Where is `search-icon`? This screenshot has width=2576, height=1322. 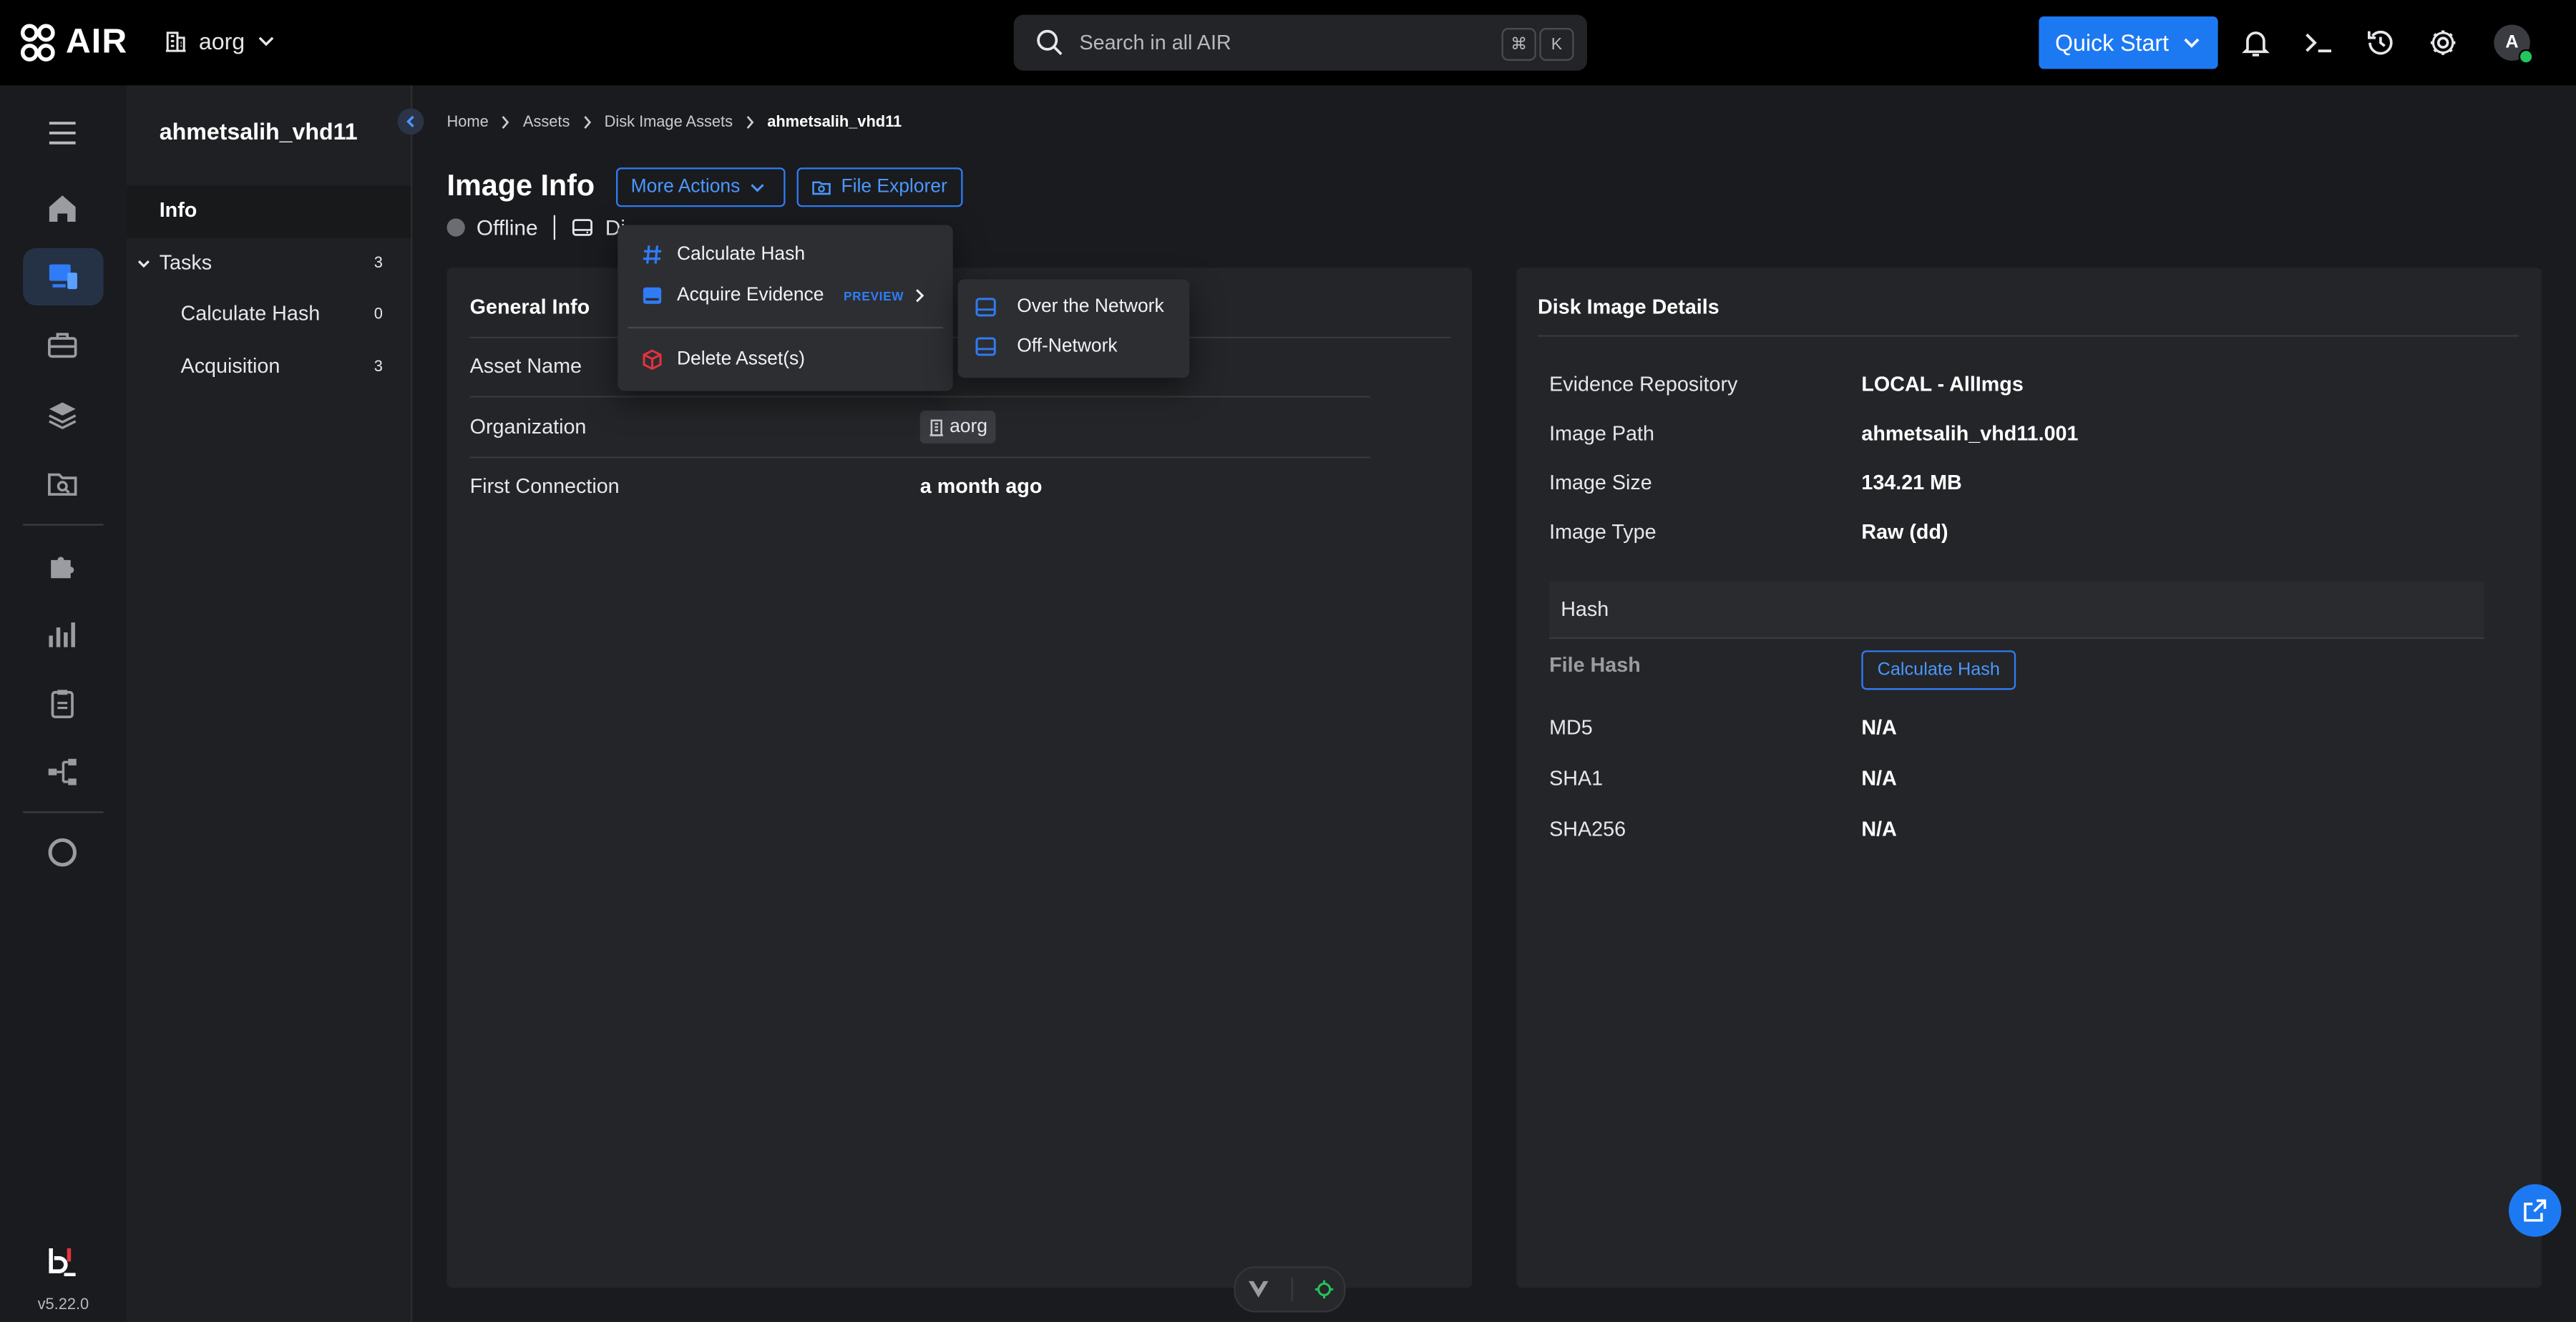
search-icon is located at coordinates (1050, 42).